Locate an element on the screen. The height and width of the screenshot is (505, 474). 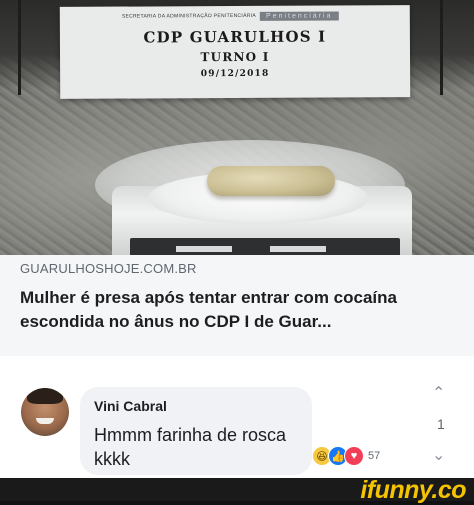
wrapped-package is located at coordinates (271, 181).